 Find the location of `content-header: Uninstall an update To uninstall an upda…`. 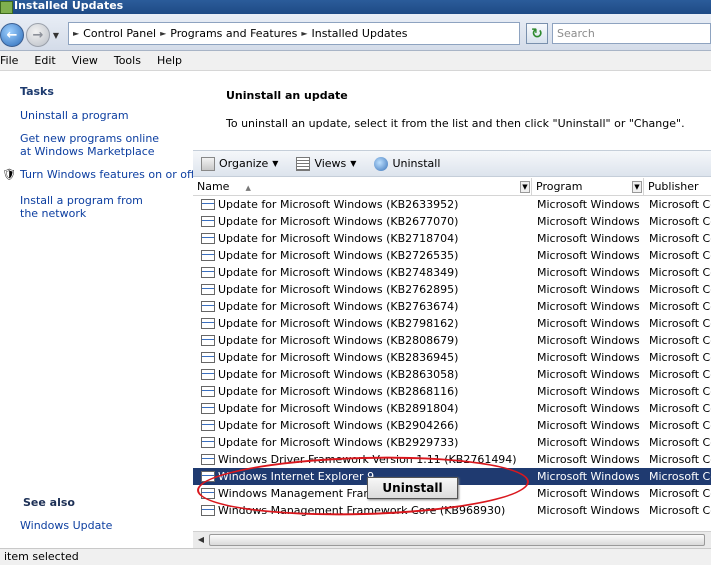

content-header: Uninstall an update To uninstall an upda… is located at coordinates (452, 111).